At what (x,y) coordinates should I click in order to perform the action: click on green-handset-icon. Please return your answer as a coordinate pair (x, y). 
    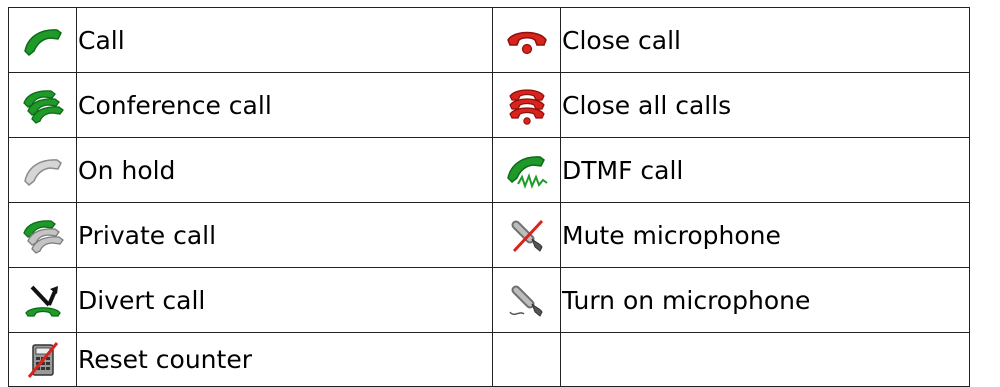
    Looking at the image, I should click on (43, 40).